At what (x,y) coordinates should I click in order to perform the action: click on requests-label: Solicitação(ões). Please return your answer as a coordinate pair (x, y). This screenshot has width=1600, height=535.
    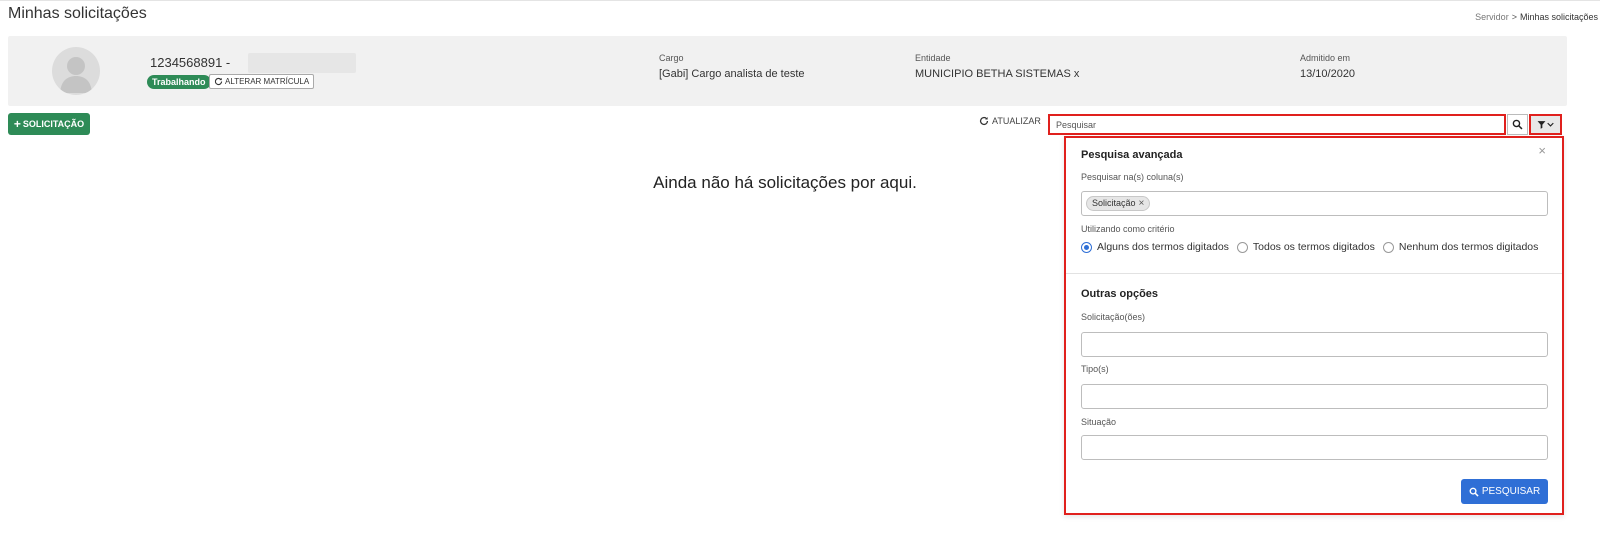
    Looking at the image, I should click on (1113, 317).